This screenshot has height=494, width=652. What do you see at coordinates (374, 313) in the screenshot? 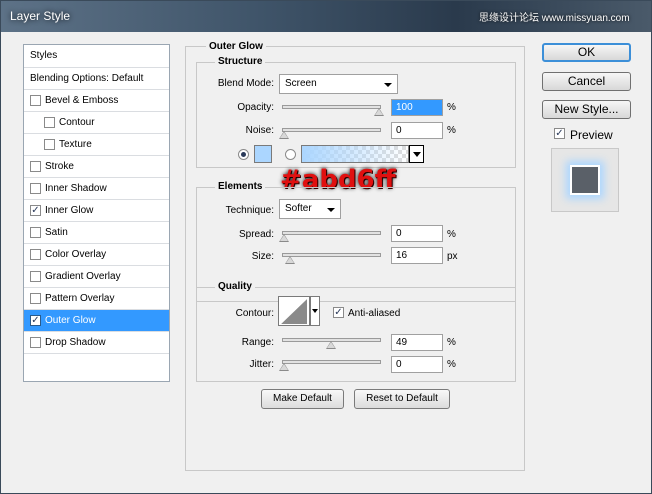
I see `anti-aliased-label: Anti-aliased` at bounding box center [374, 313].